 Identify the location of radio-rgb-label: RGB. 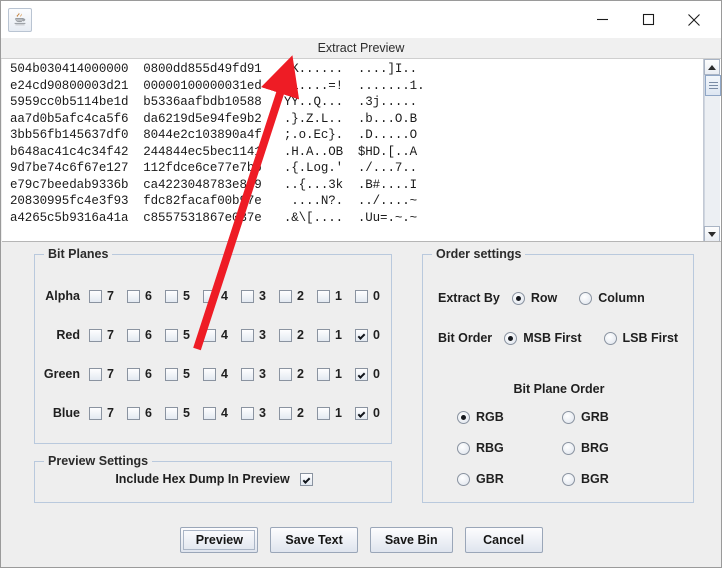
(490, 417).